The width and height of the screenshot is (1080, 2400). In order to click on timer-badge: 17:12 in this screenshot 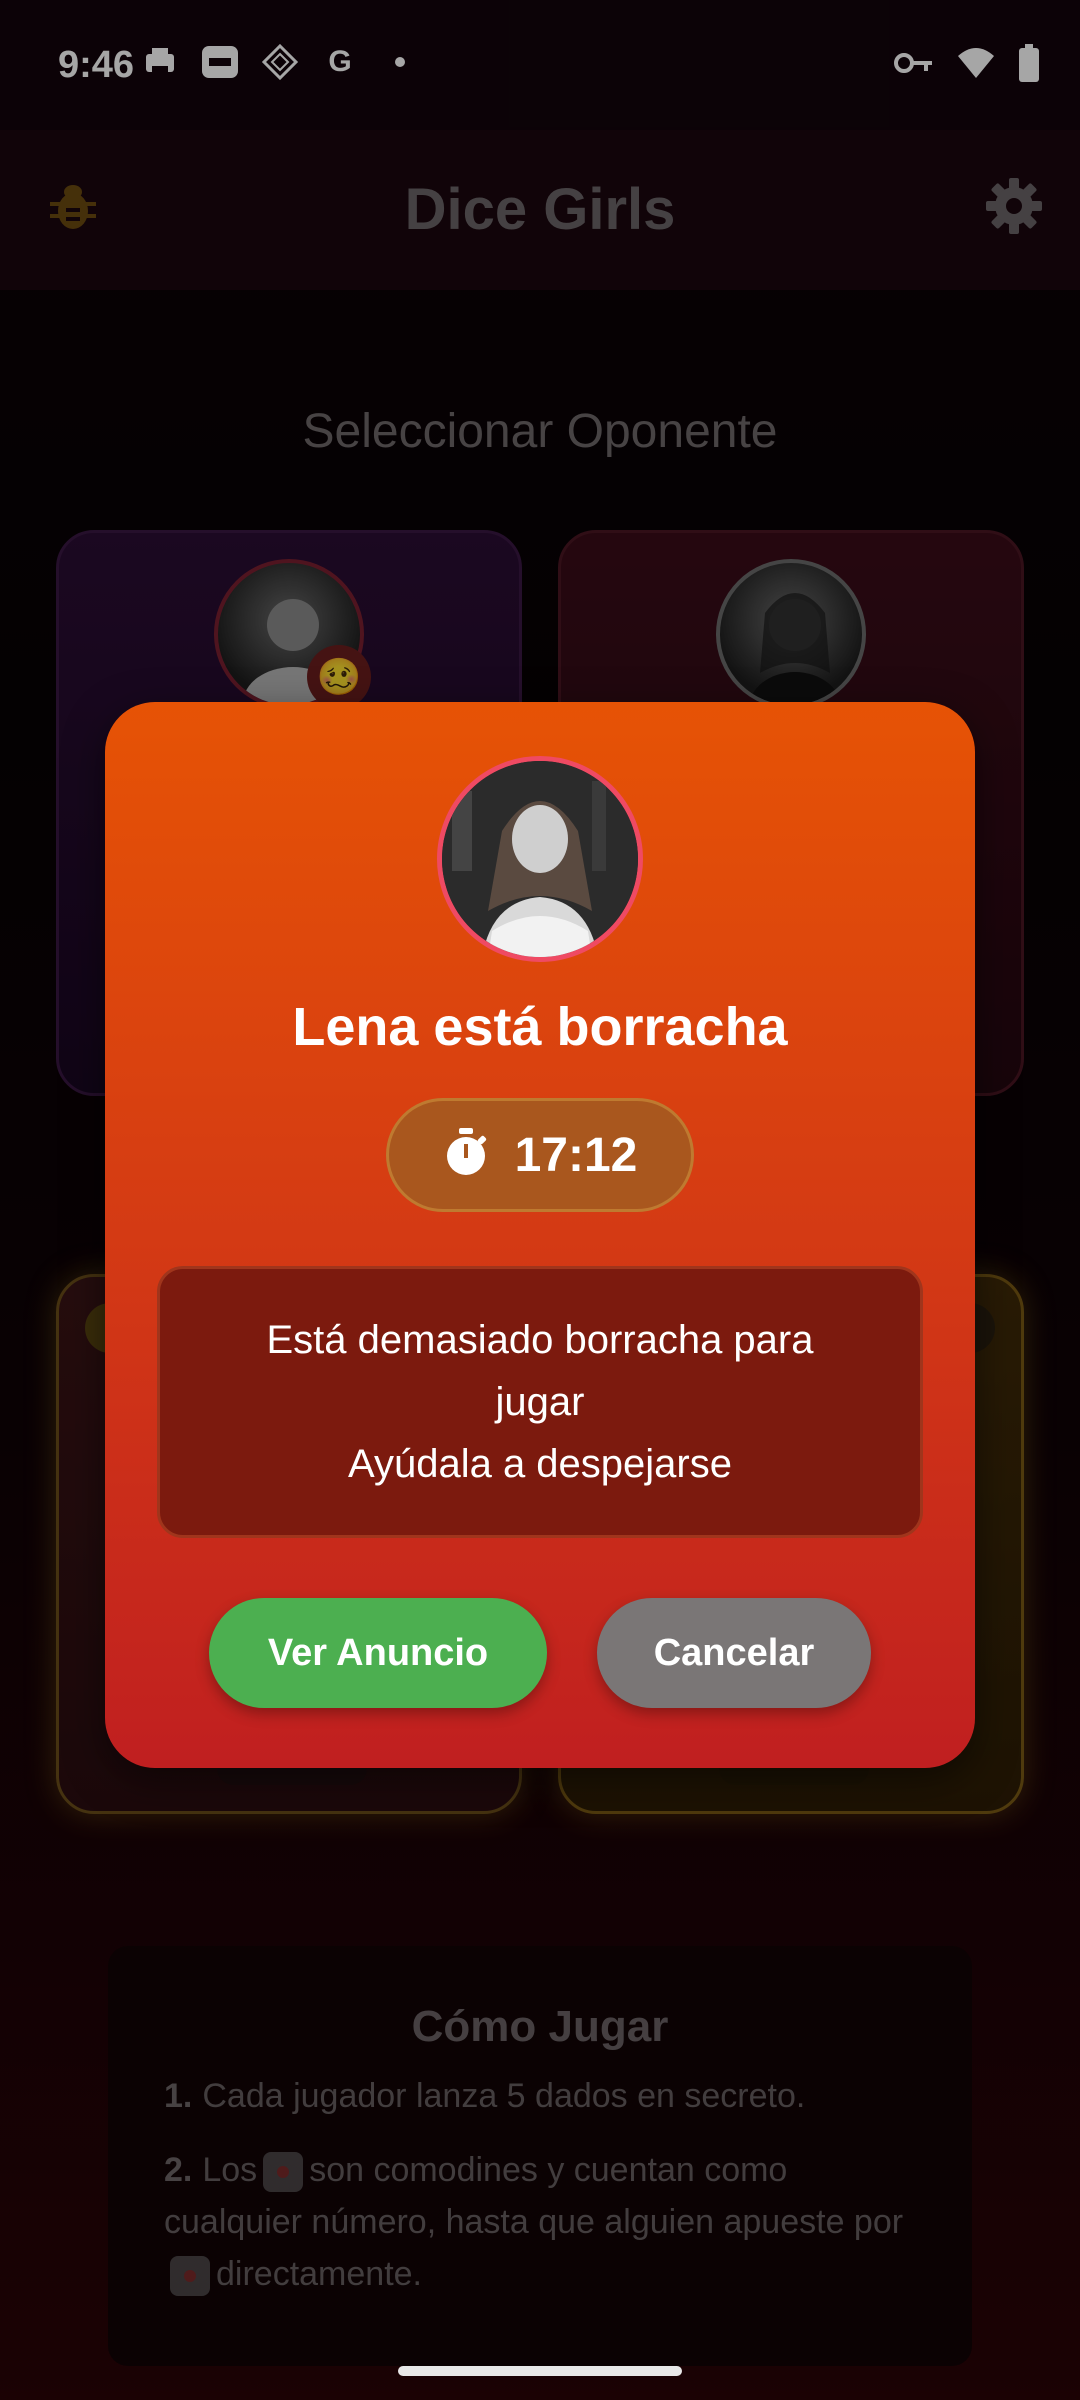, I will do `click(540, 1155)`.